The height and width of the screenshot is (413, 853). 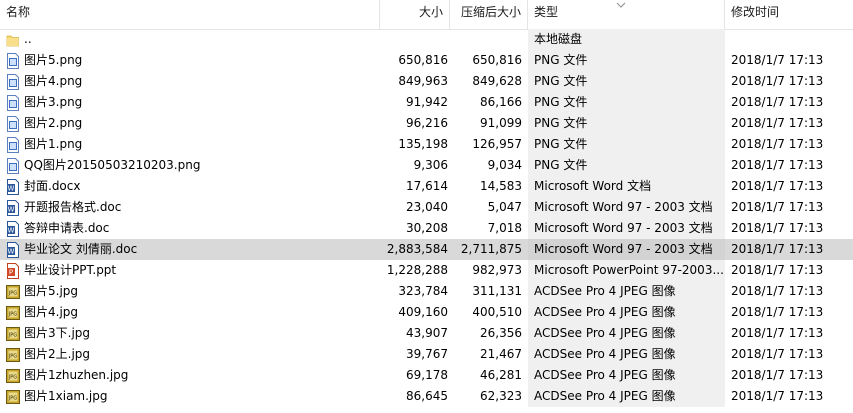 I want to click on file-name-cell: 图片1.png, so click(x=190, y=144).